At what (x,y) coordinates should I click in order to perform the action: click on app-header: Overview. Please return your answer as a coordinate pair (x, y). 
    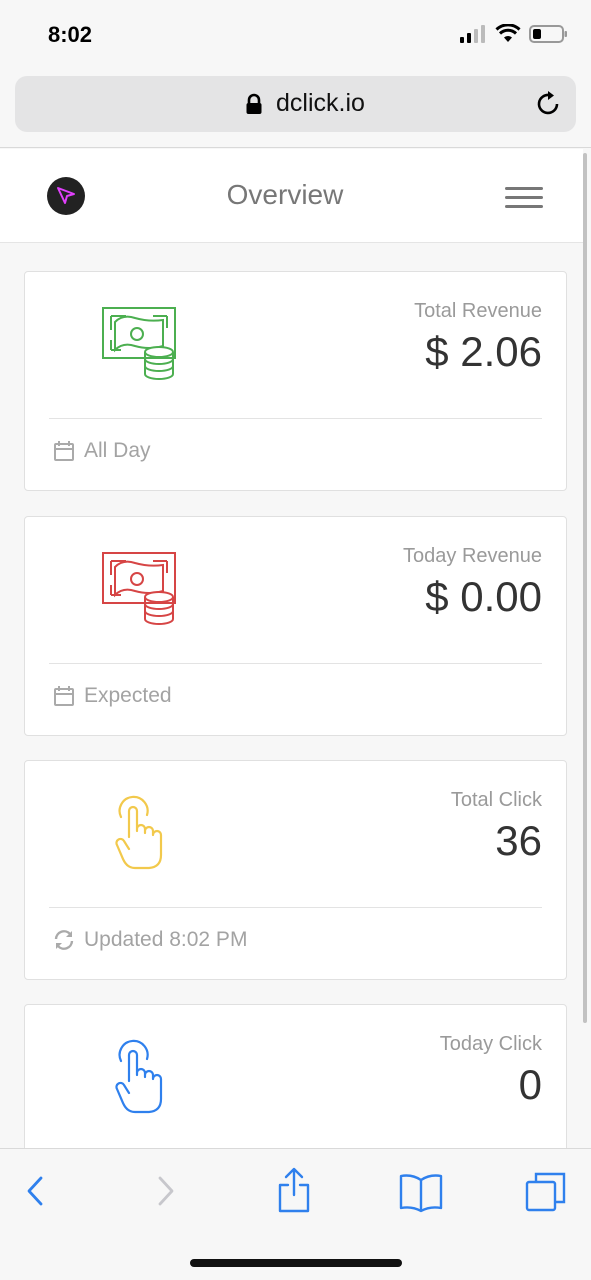
    Looking at the image, I should click on (291, 196).